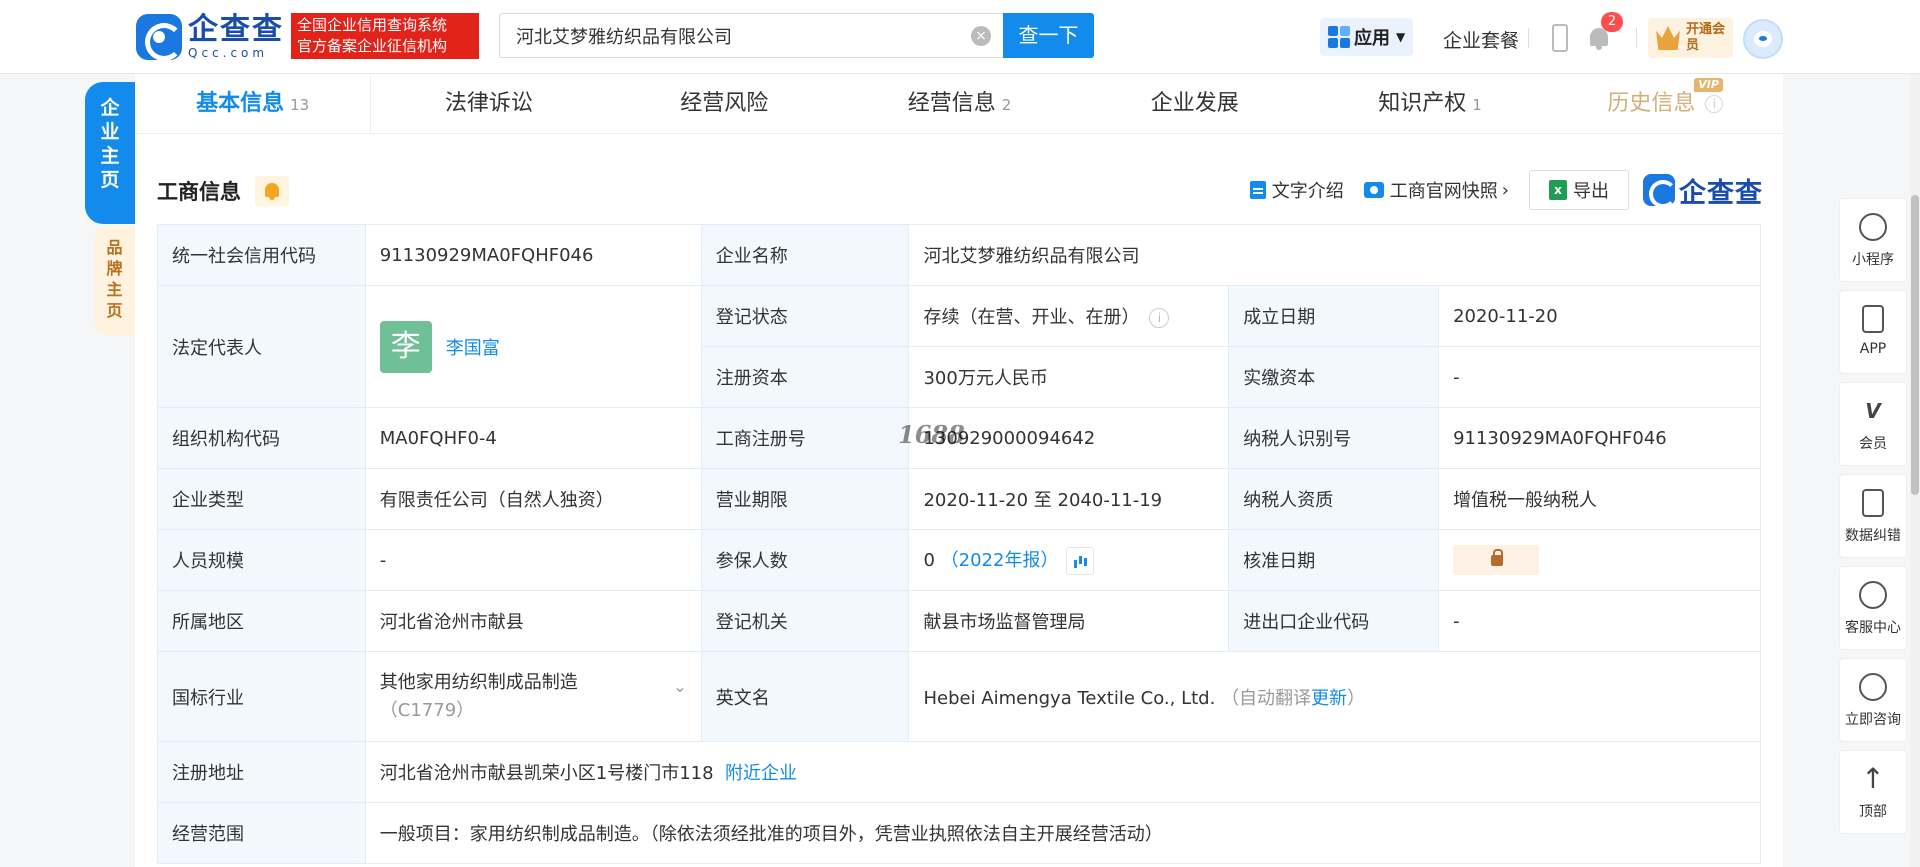 The image size is (1920, 867). Describe the element at coordinates (478, 682) in the screenshot. I see `industry-value: 其他家用纺织制成品制造` at that location.